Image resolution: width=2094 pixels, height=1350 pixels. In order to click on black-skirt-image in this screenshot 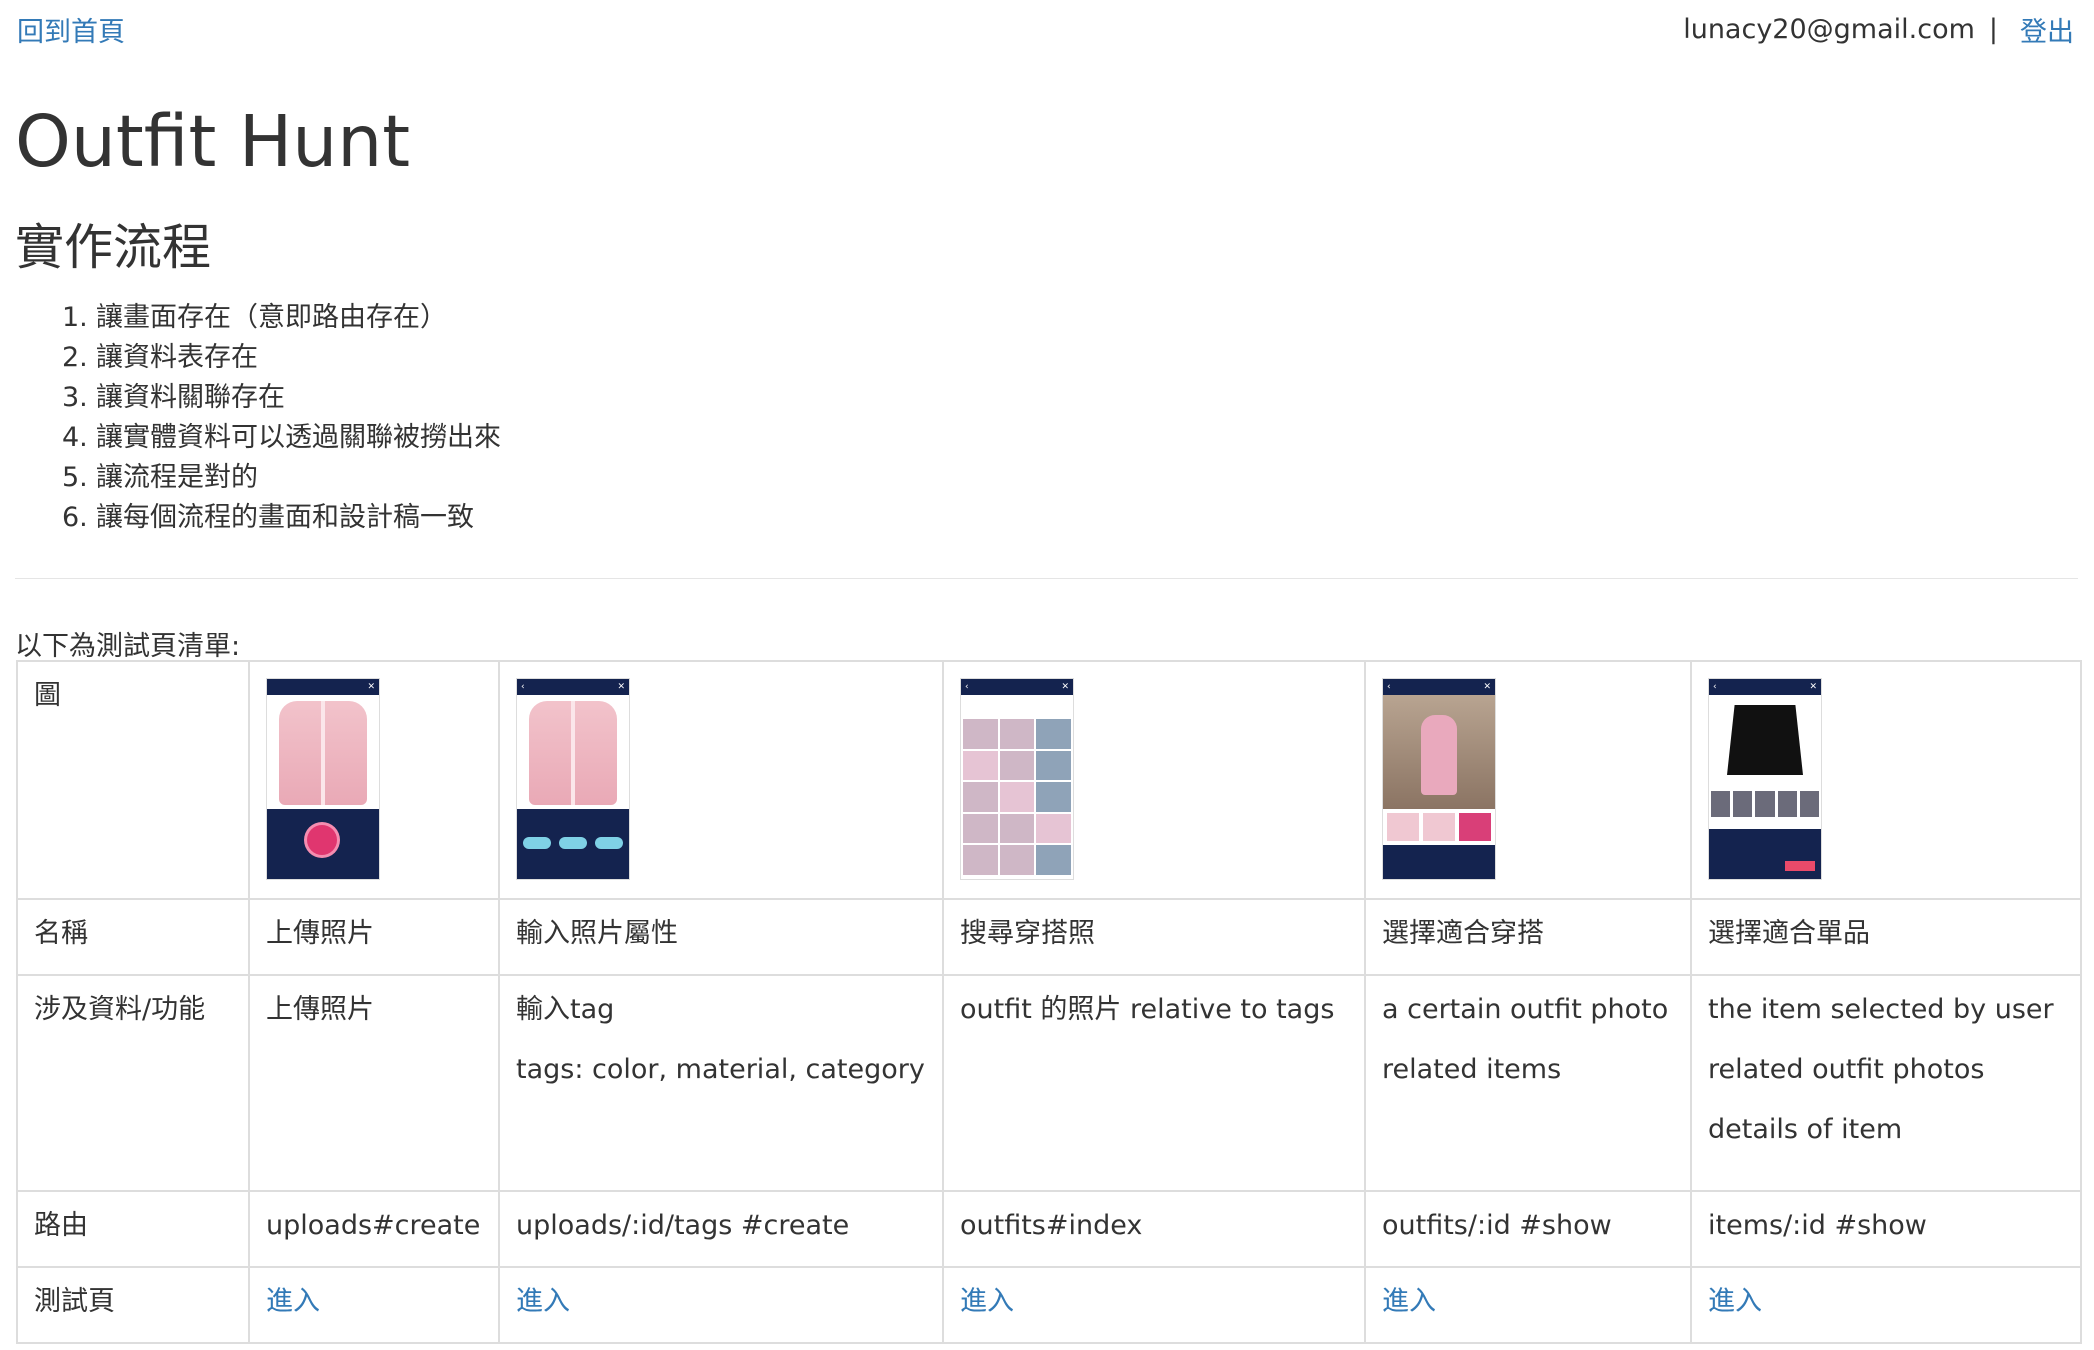, I will do `click(1765, 740)`.